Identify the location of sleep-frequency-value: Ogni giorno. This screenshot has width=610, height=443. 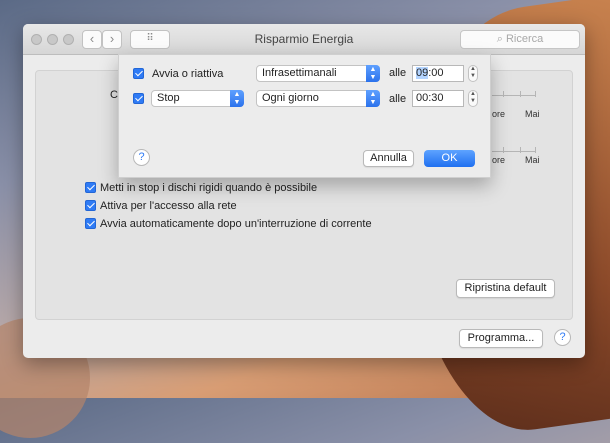
(290, 98).